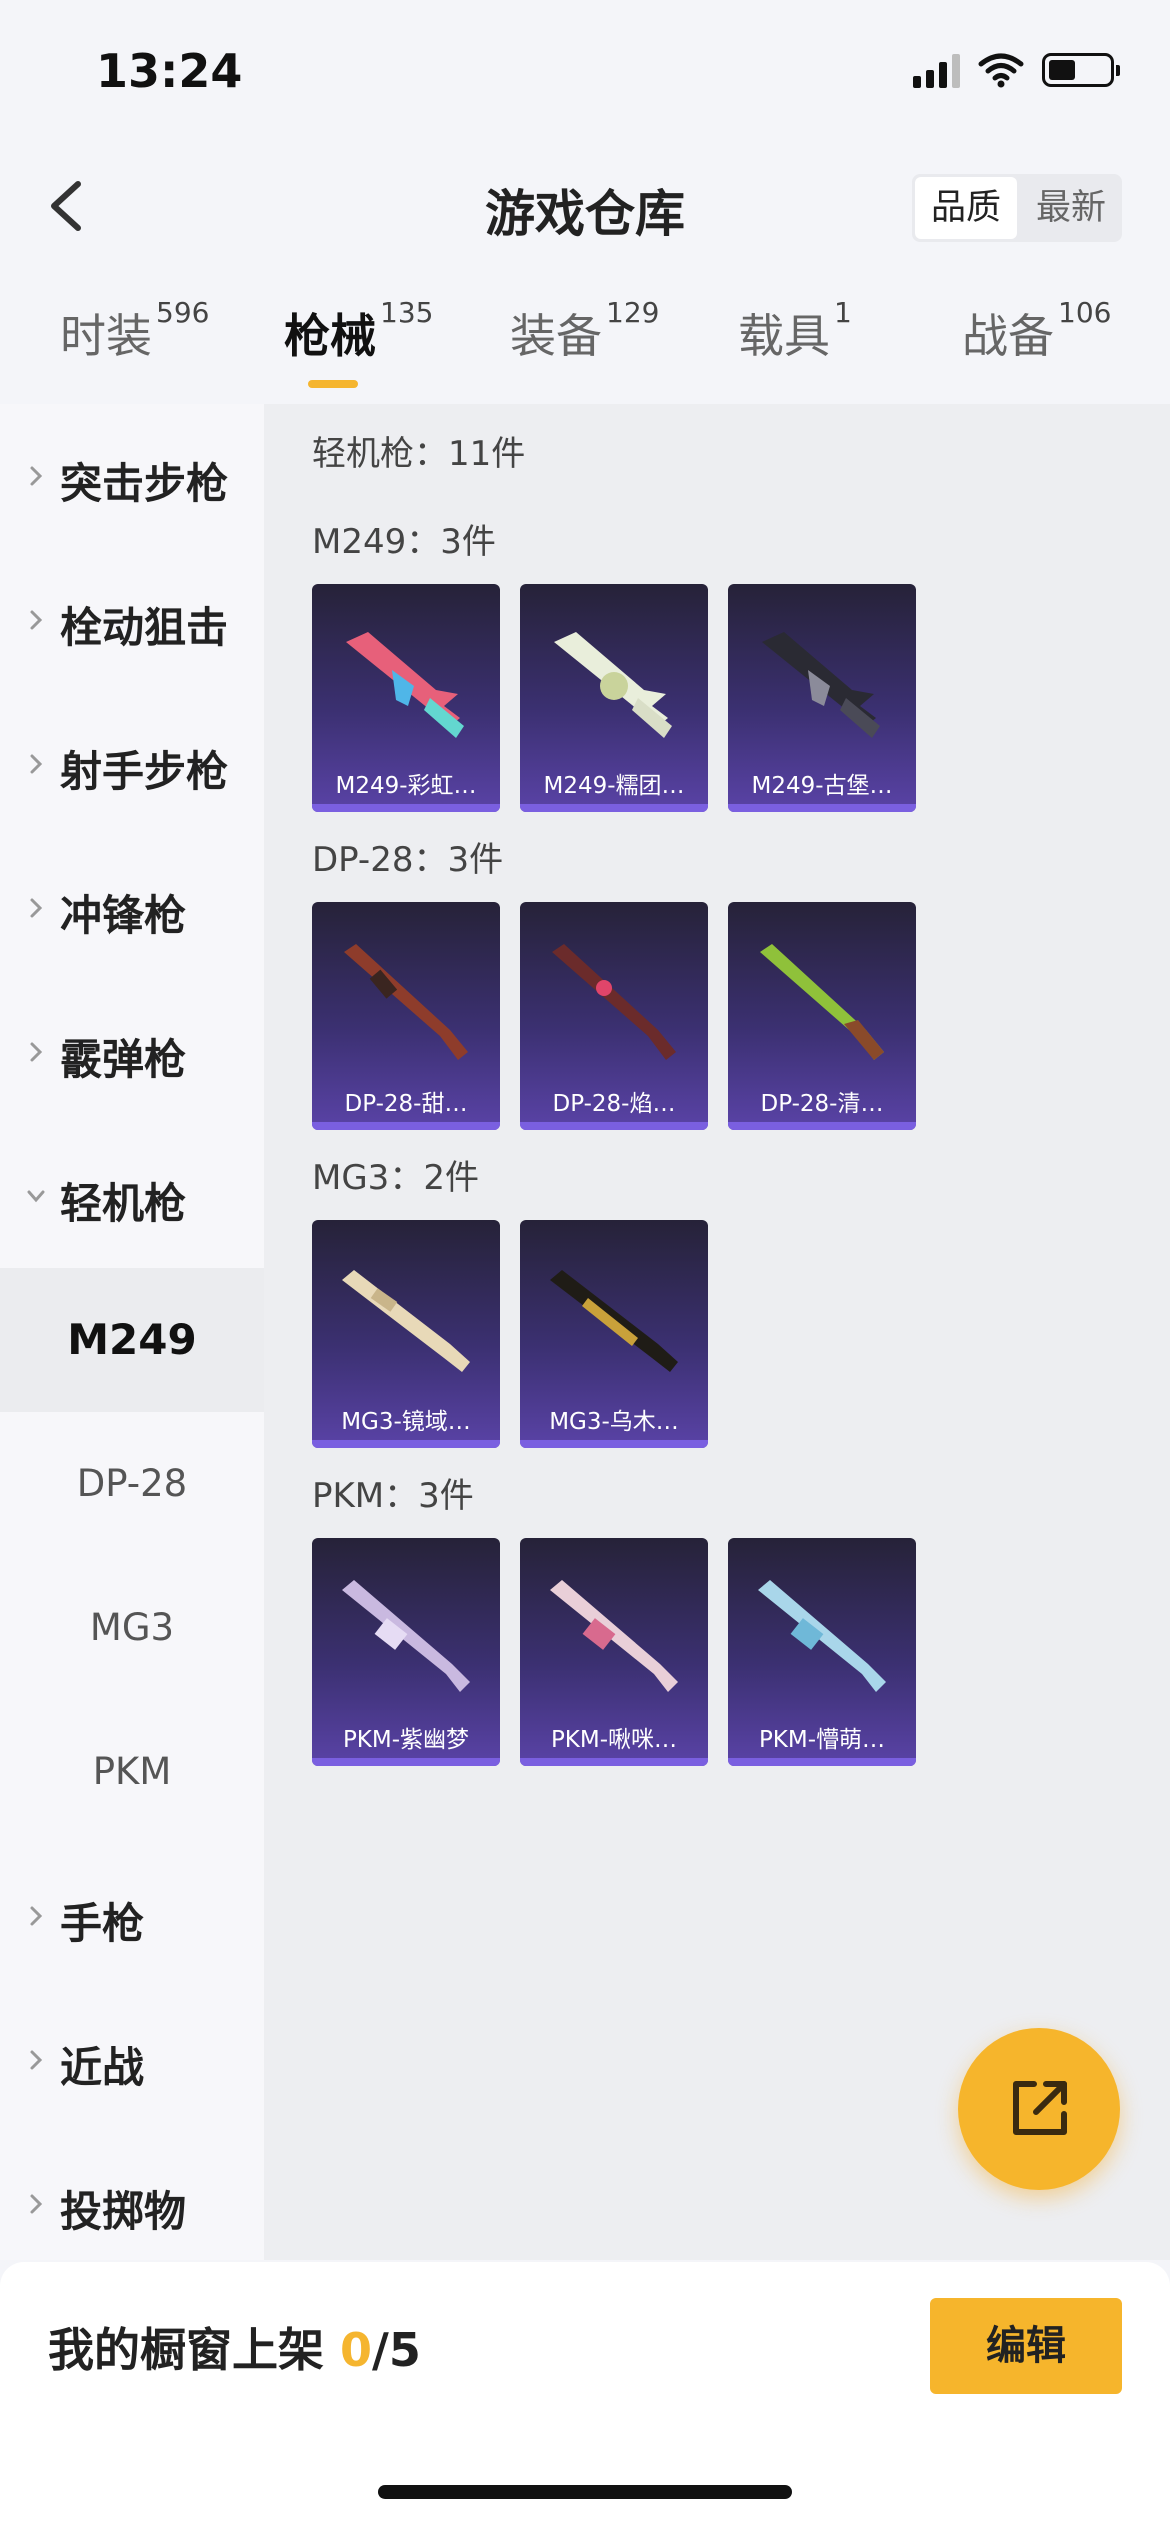 This screenshot has width=1170, height=2532. What do you see at coordinates (123, 915) in the screenshot?
I see `sidebar-item-label: 冲锋枪` at bounding box center [123, 915].